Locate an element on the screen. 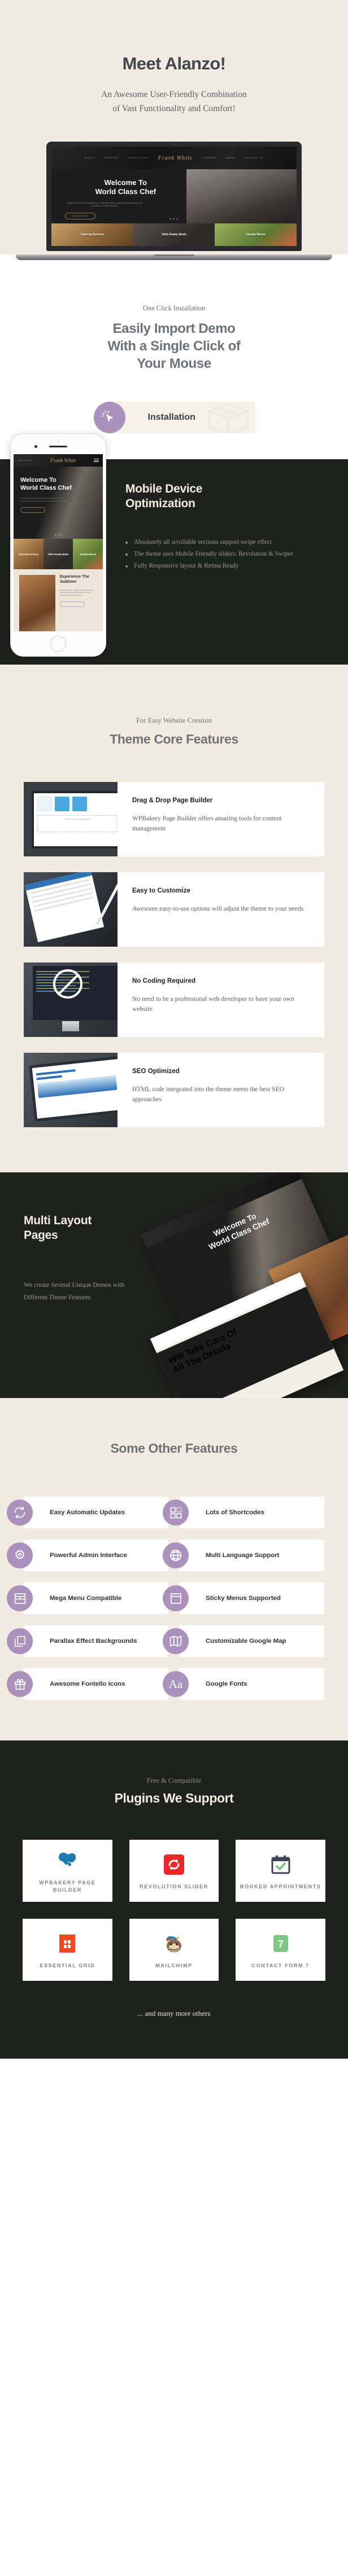  phone-tile-label: Catering Services is located at coordinates (29, 554).